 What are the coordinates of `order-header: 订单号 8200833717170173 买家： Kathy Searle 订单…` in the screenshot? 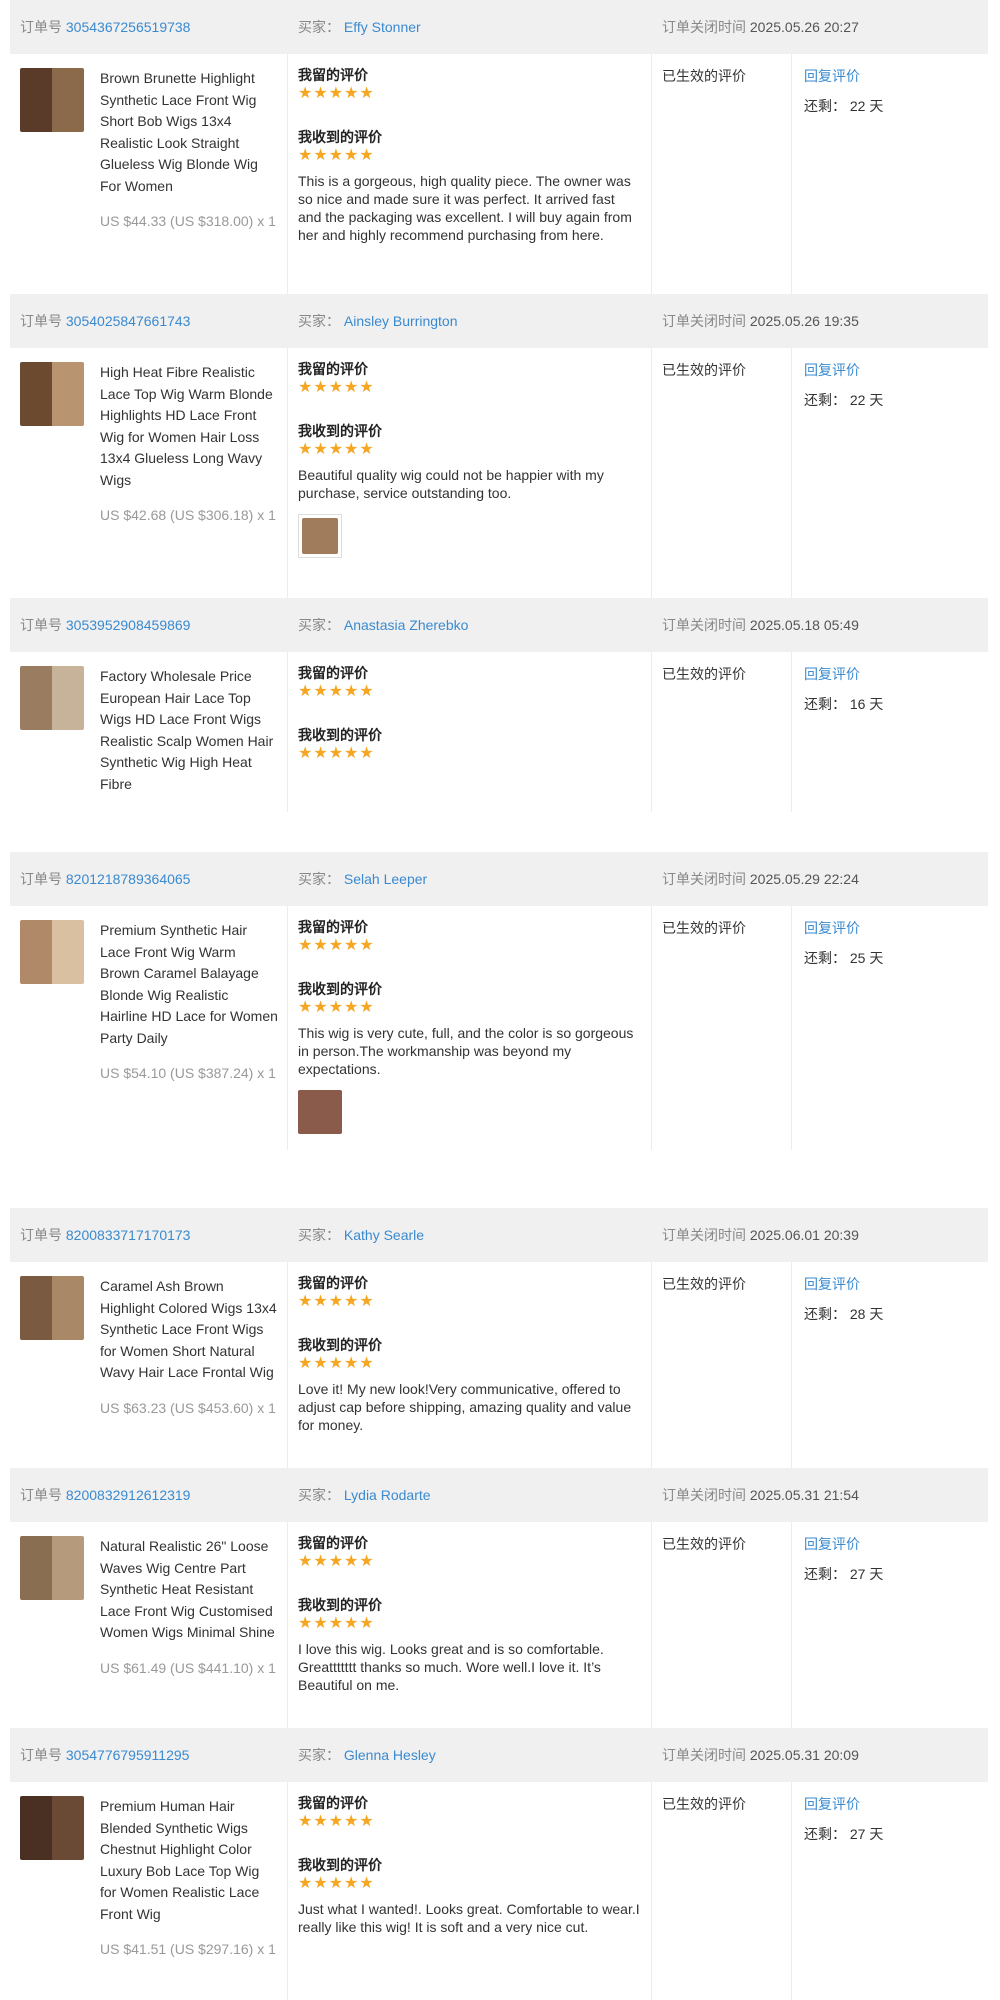 It's located at (499, 1235).